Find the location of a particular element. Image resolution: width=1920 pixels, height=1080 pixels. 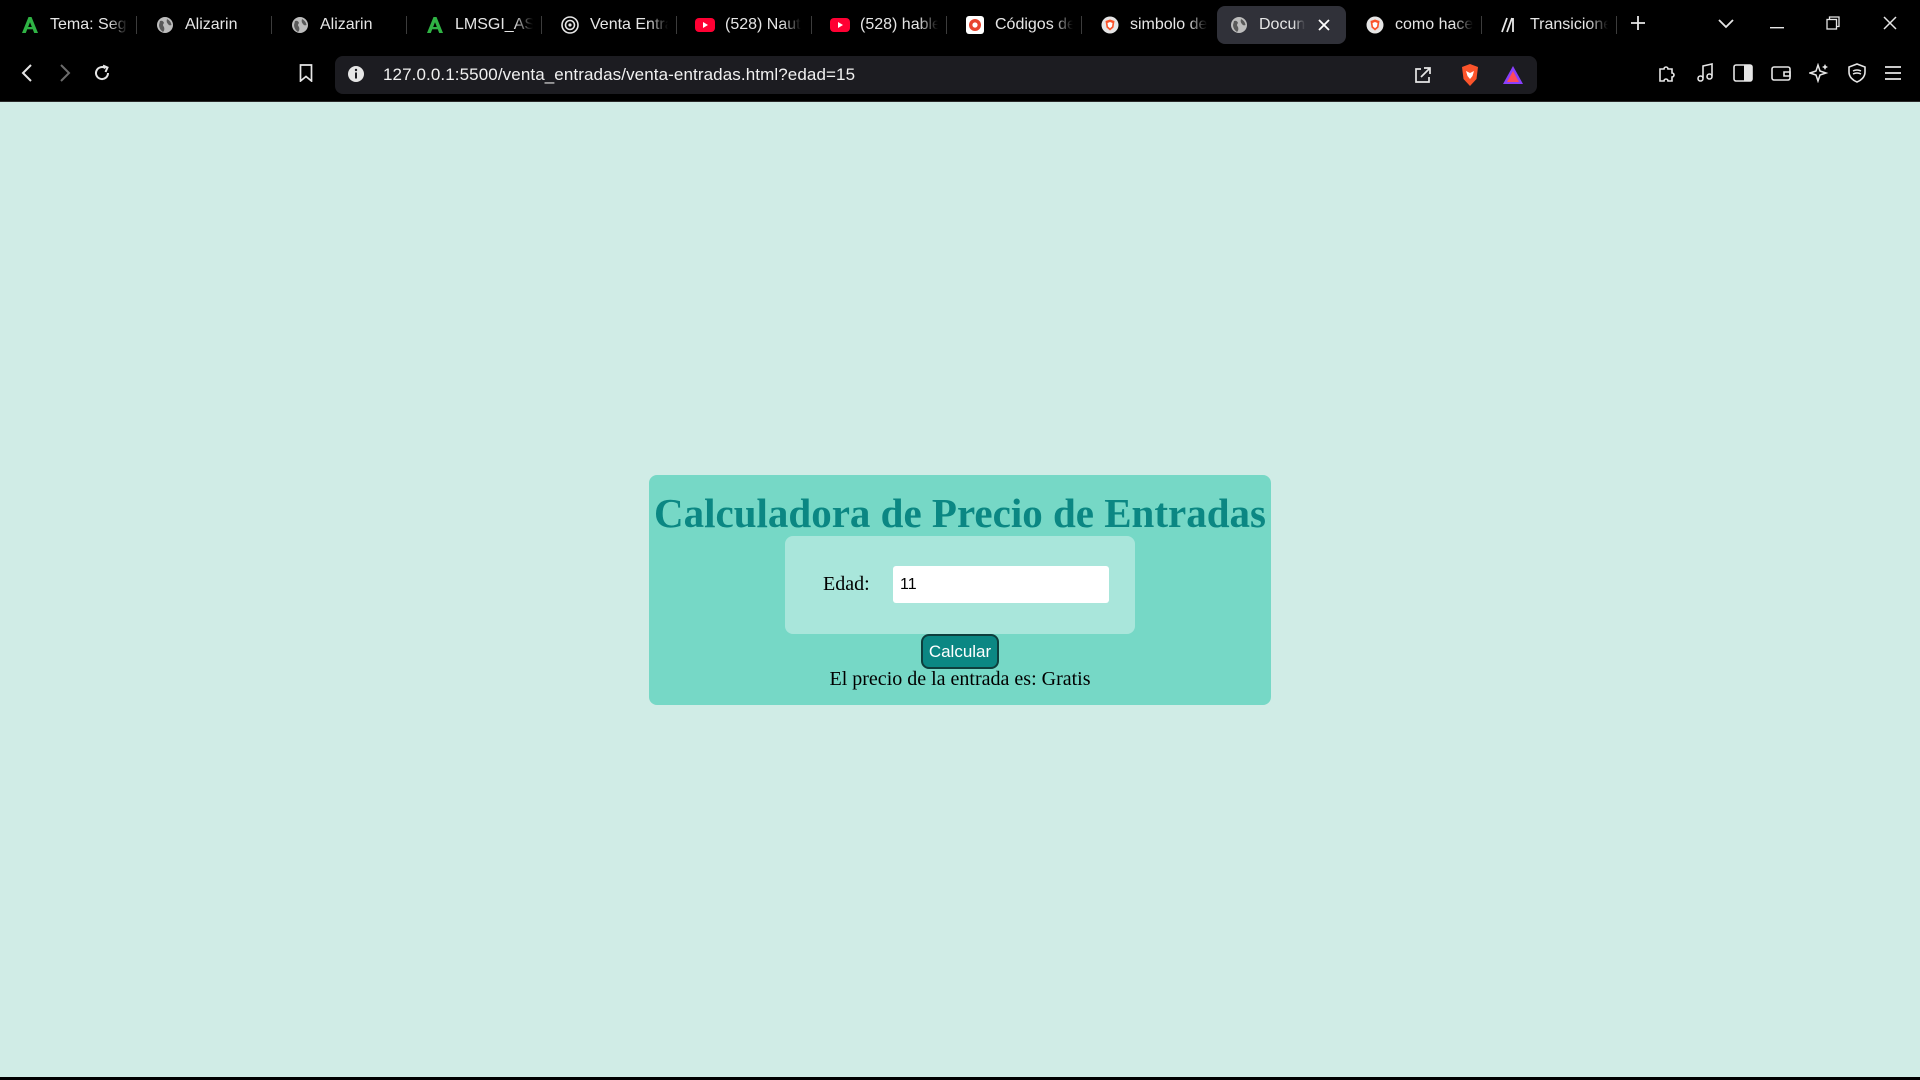

chevron-down-icon is located at coordinates (1726, 25).